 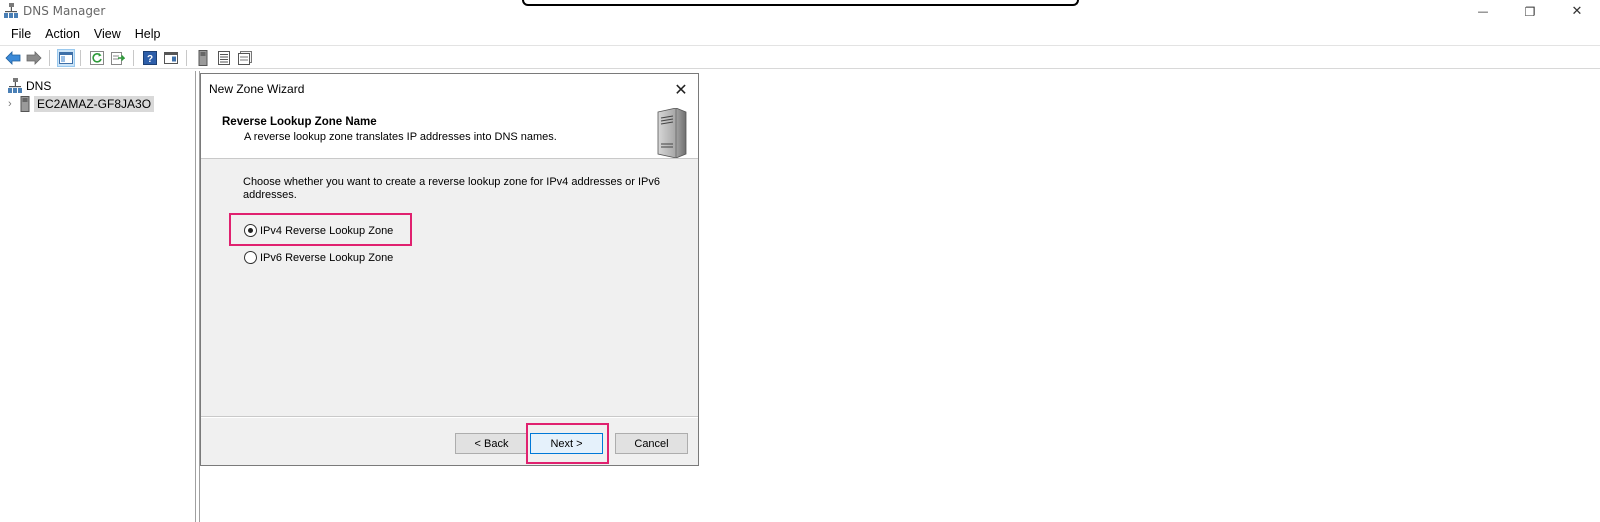 I want to click on restore-icon: ❐, so click(x=1530, y=11).